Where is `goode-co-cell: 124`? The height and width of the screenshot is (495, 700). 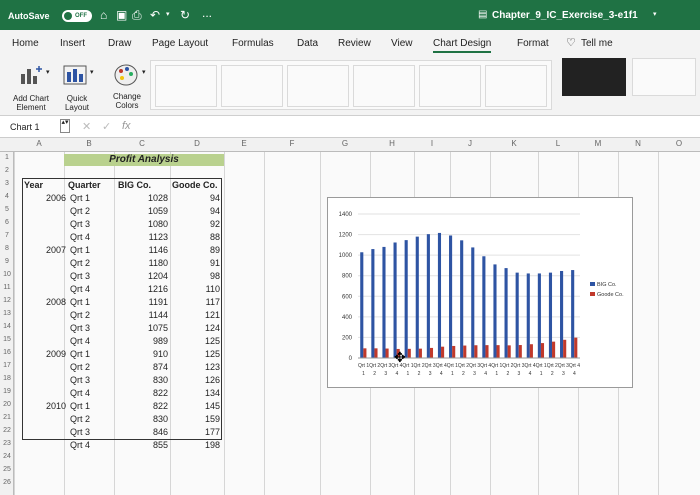 goode-co-cell: 124 is located at coordinates (196, 328).